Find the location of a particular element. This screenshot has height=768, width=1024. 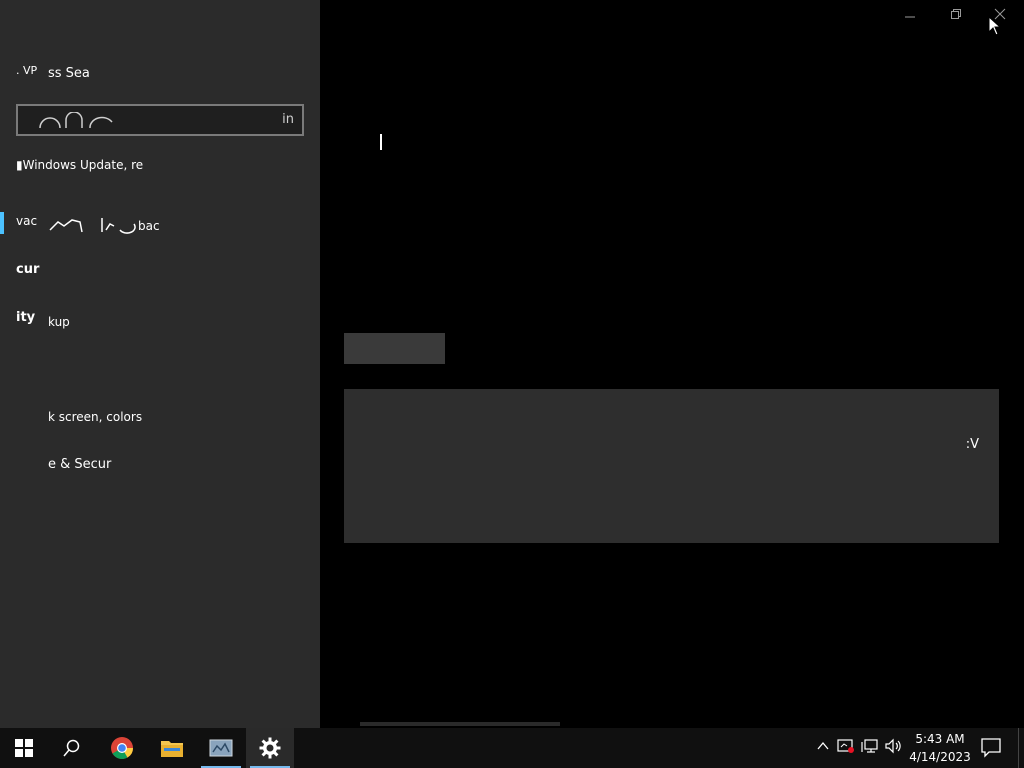

windows-logo-icon is located at coordinates (24, 748).